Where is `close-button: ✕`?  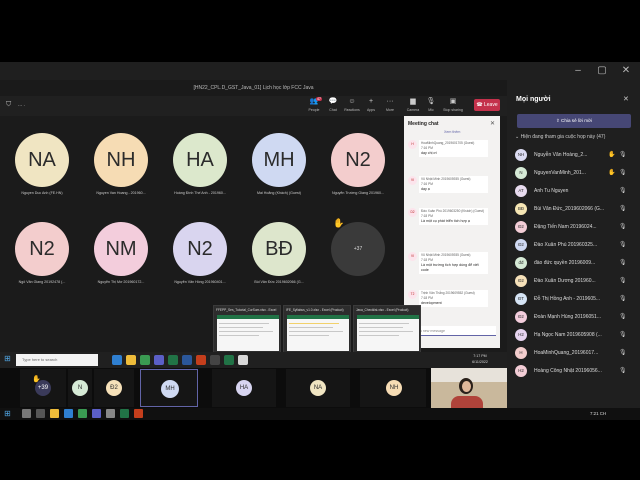
close-button: ✕ is located at coordinates (626, 71).